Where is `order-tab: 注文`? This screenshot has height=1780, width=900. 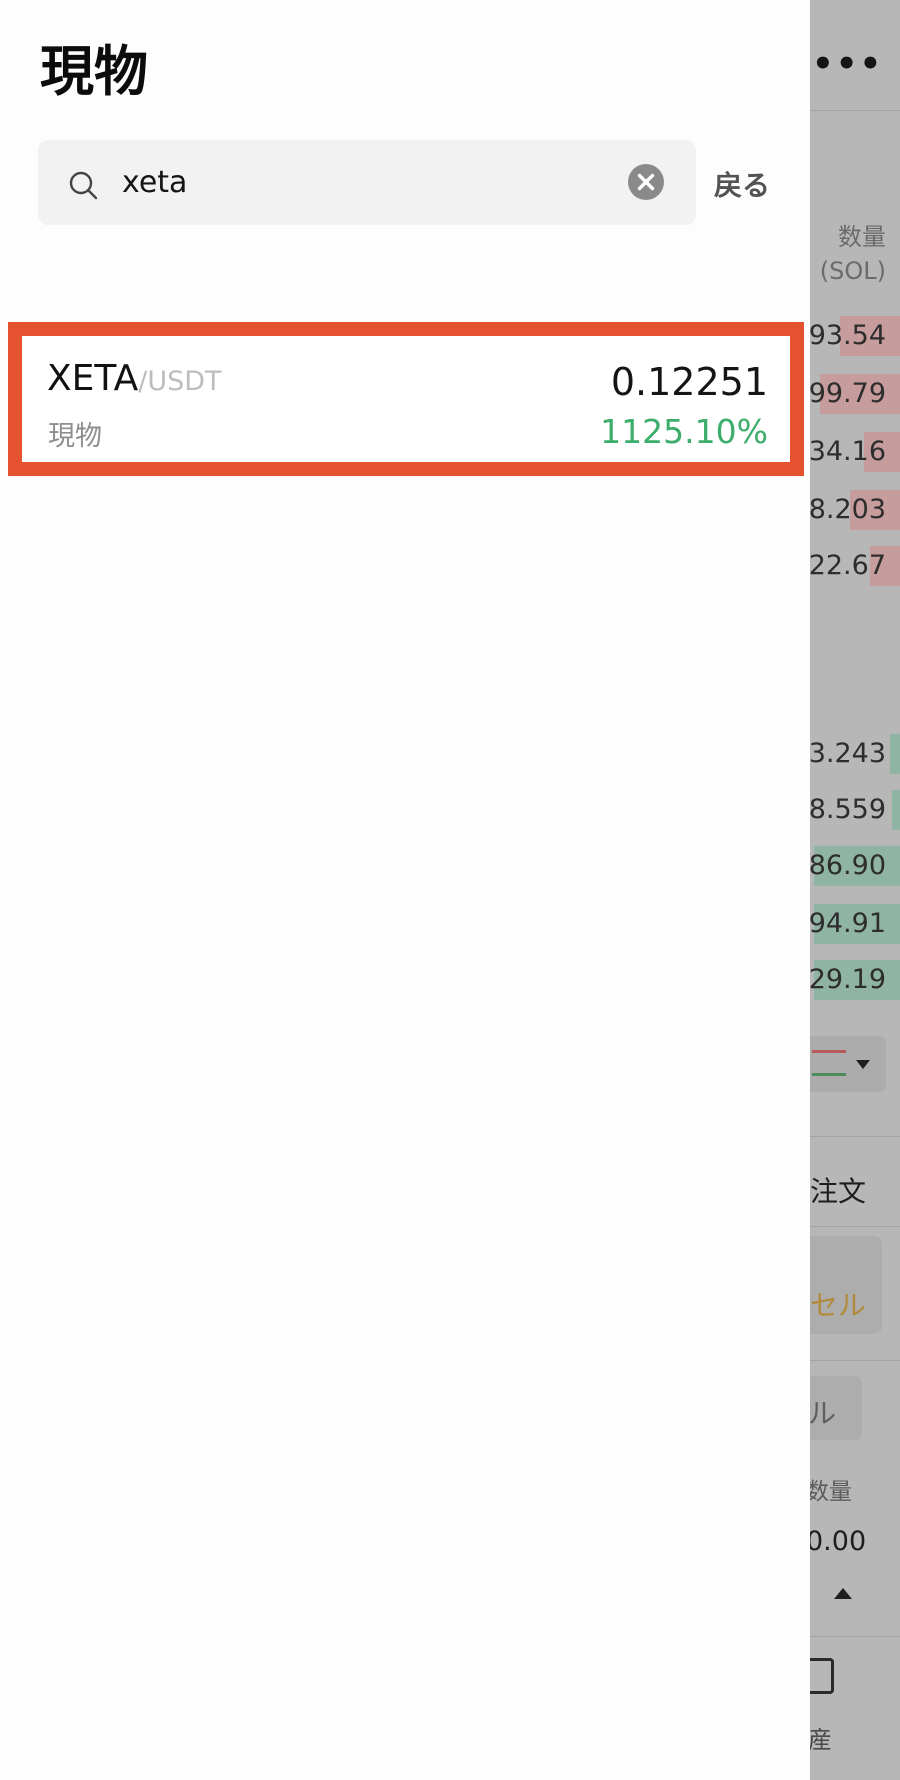
order-tab: 注文 is located at coordinates (838, 1190).